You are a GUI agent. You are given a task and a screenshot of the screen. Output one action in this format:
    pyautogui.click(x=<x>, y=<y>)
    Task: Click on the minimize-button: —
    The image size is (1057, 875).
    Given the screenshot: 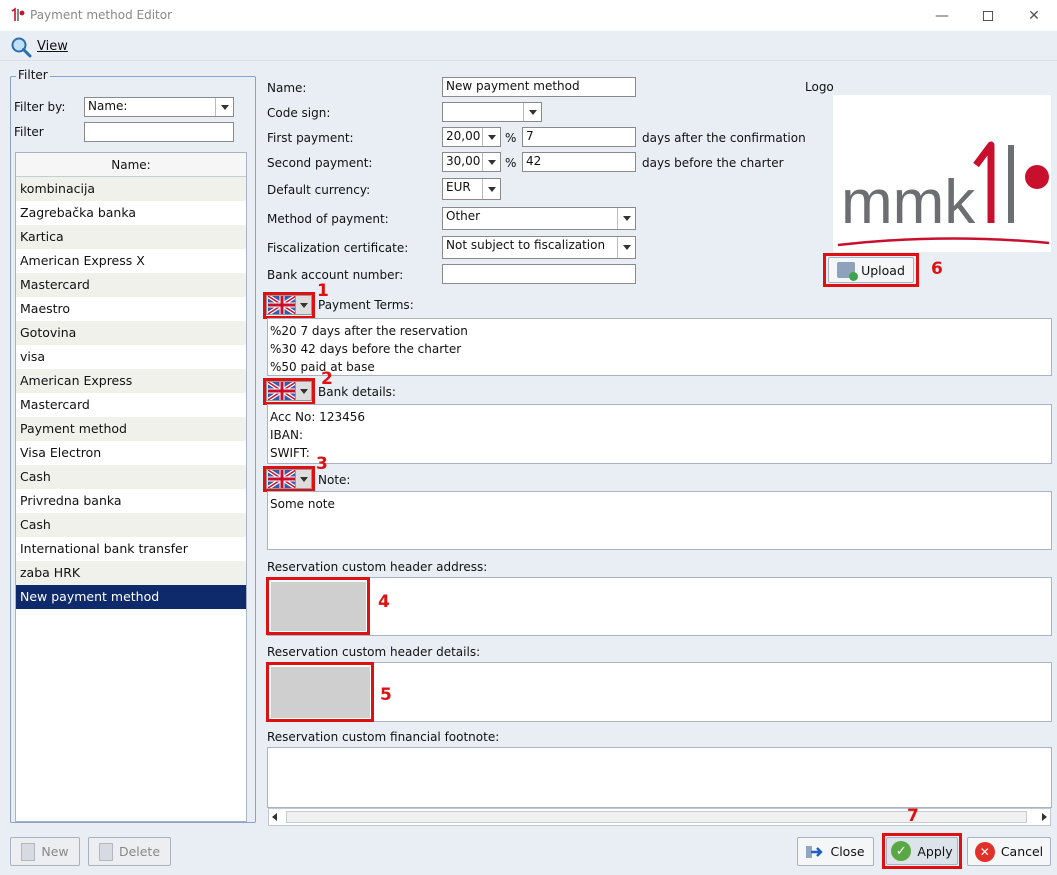 What is the action you would take?
    pyautogui.click(x=942, y=15)
    